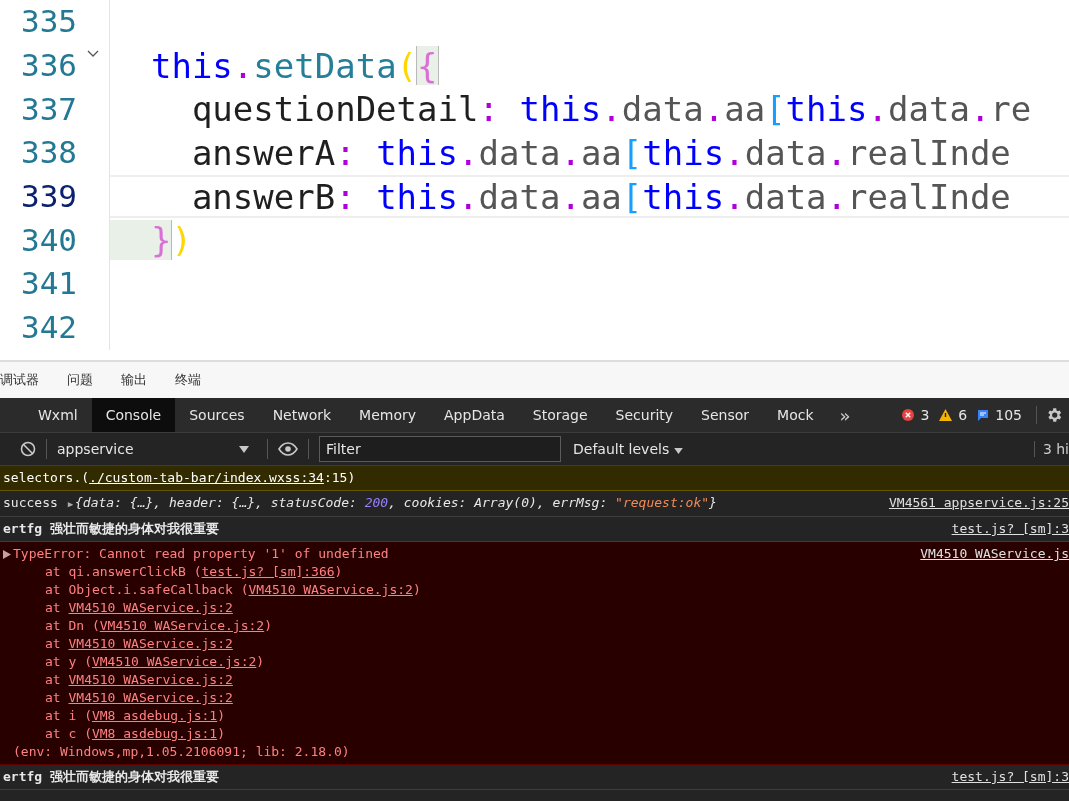 The height and width of the screenshot is (801, 1069). I want to click on line-number: 336, so click(49, 66).